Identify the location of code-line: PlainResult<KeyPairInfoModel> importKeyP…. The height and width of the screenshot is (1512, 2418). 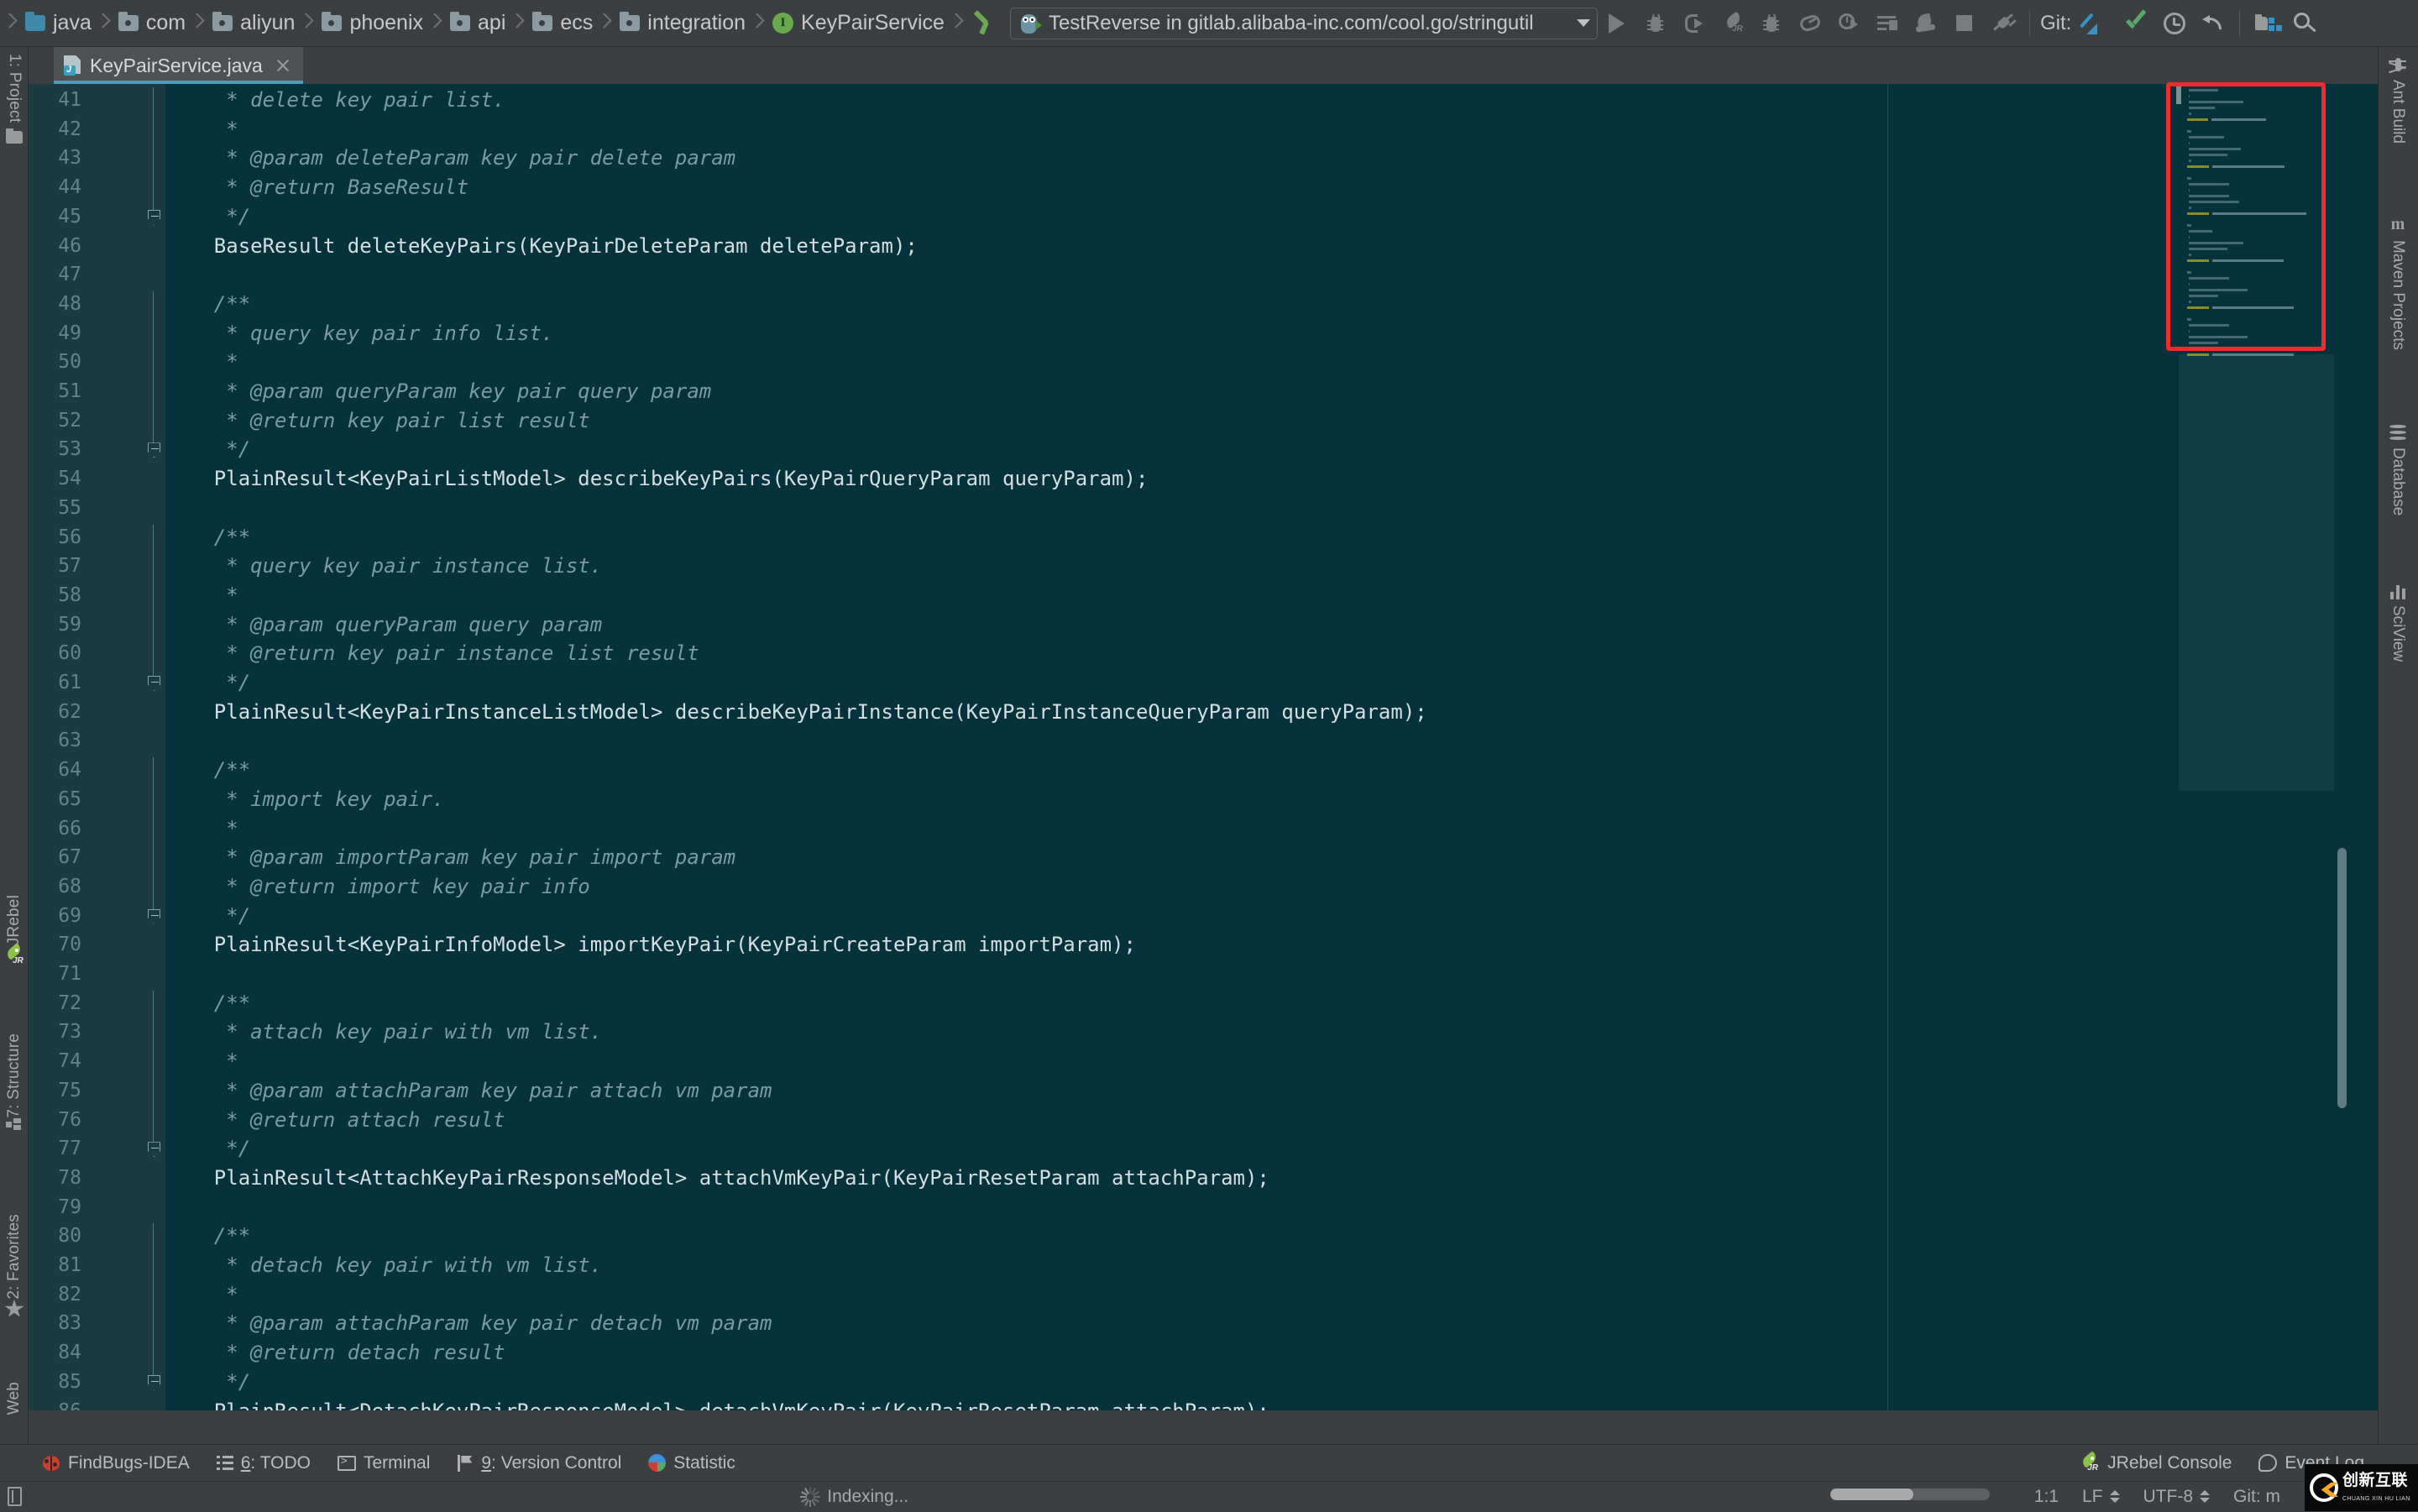
(675, 945).